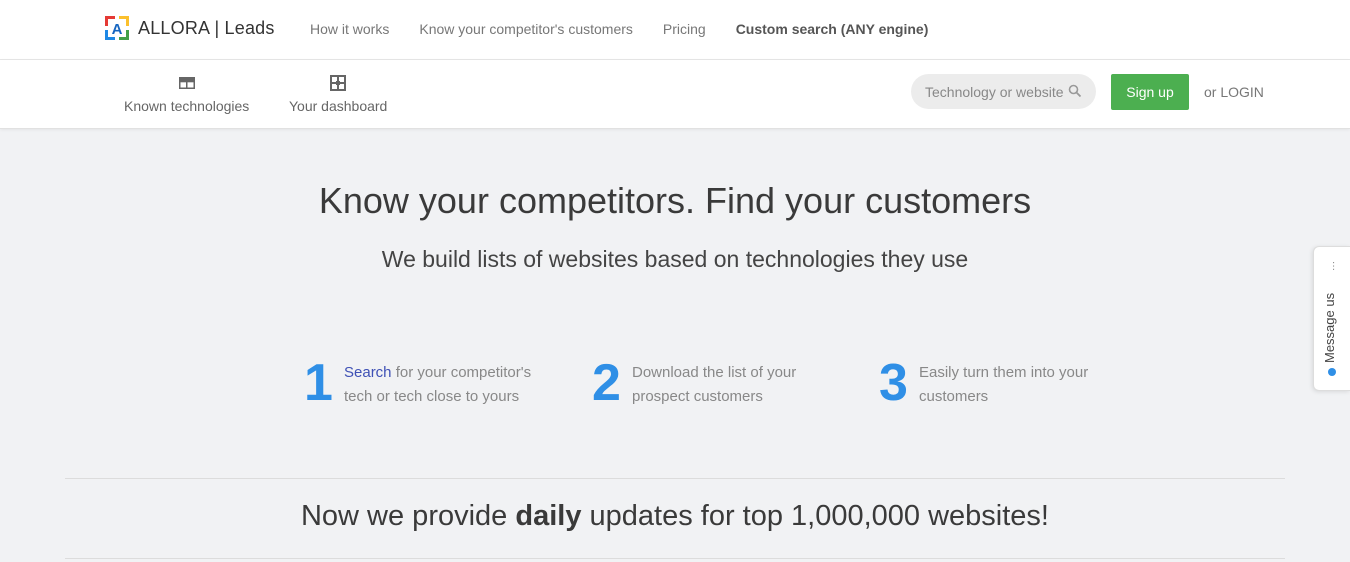 The height and width of the screenshot is (562, 1350). What do you see at coordinates (408, 516) in the screenshot?
I see `banner-prefix: Now we provide` at bounding box center [408, 516].